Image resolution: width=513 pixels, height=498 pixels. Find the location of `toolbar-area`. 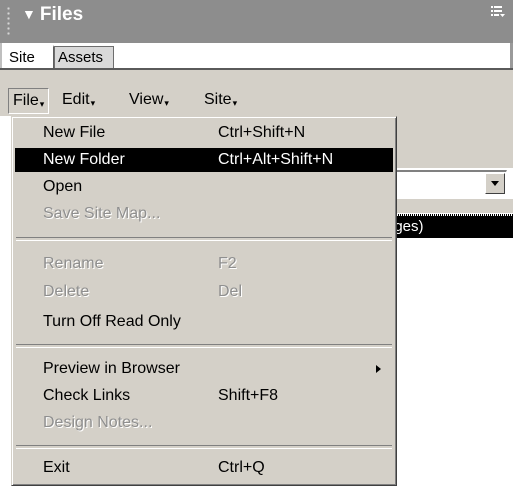

toolbar-area is located at coordinates (454, 142).